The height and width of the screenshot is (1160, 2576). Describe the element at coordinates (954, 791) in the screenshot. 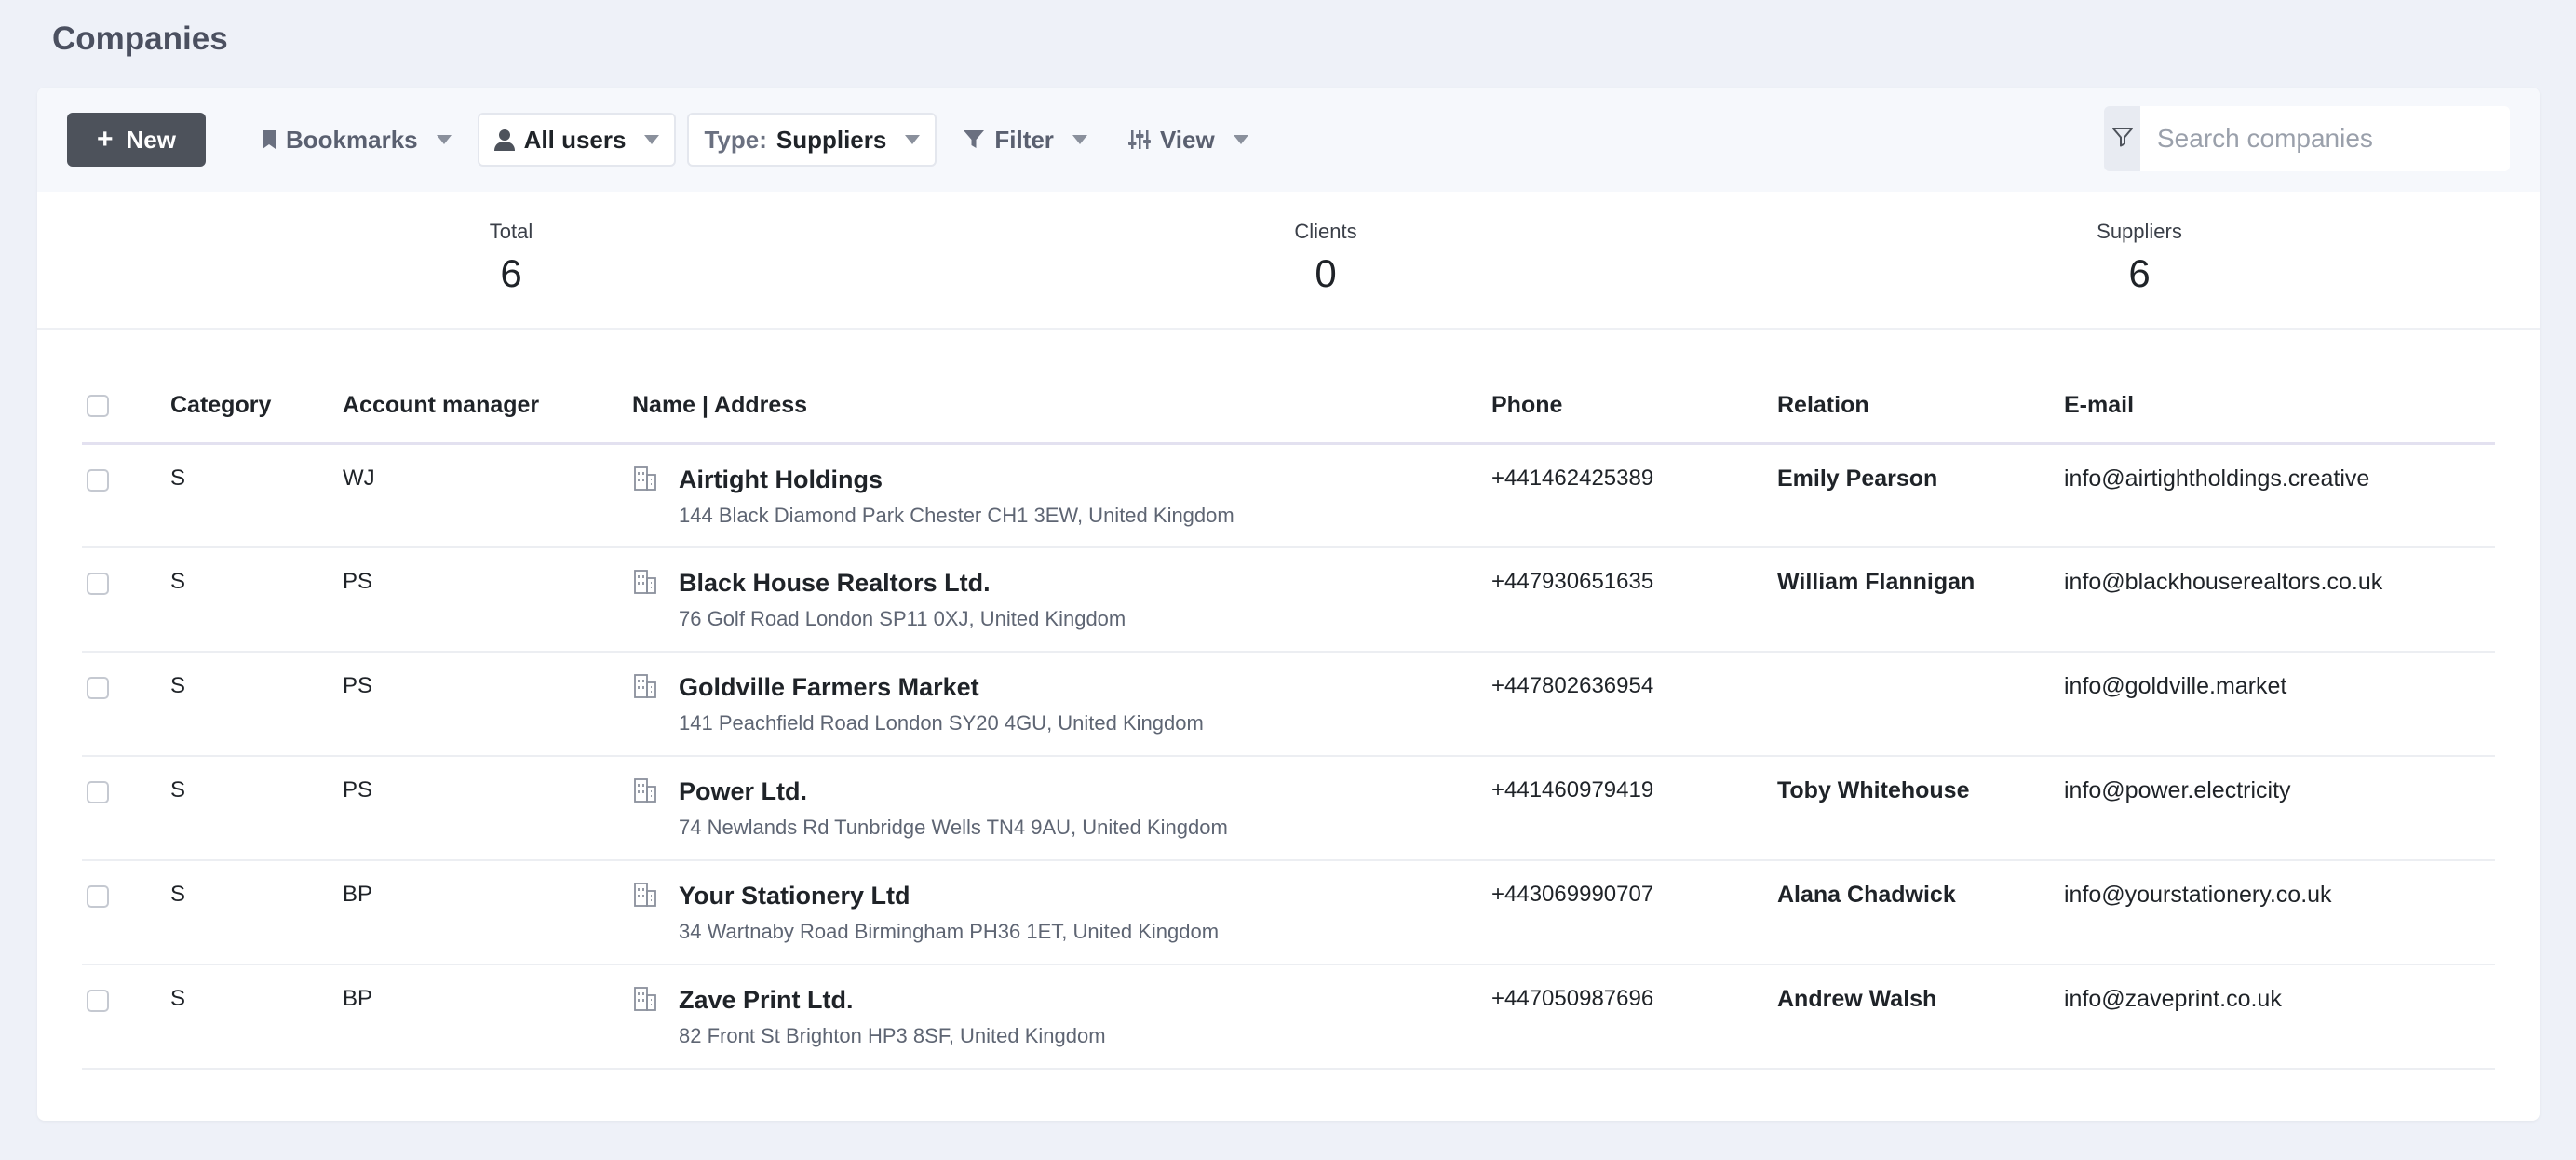

I see `company-name-link: Power Ltd.` at that location.